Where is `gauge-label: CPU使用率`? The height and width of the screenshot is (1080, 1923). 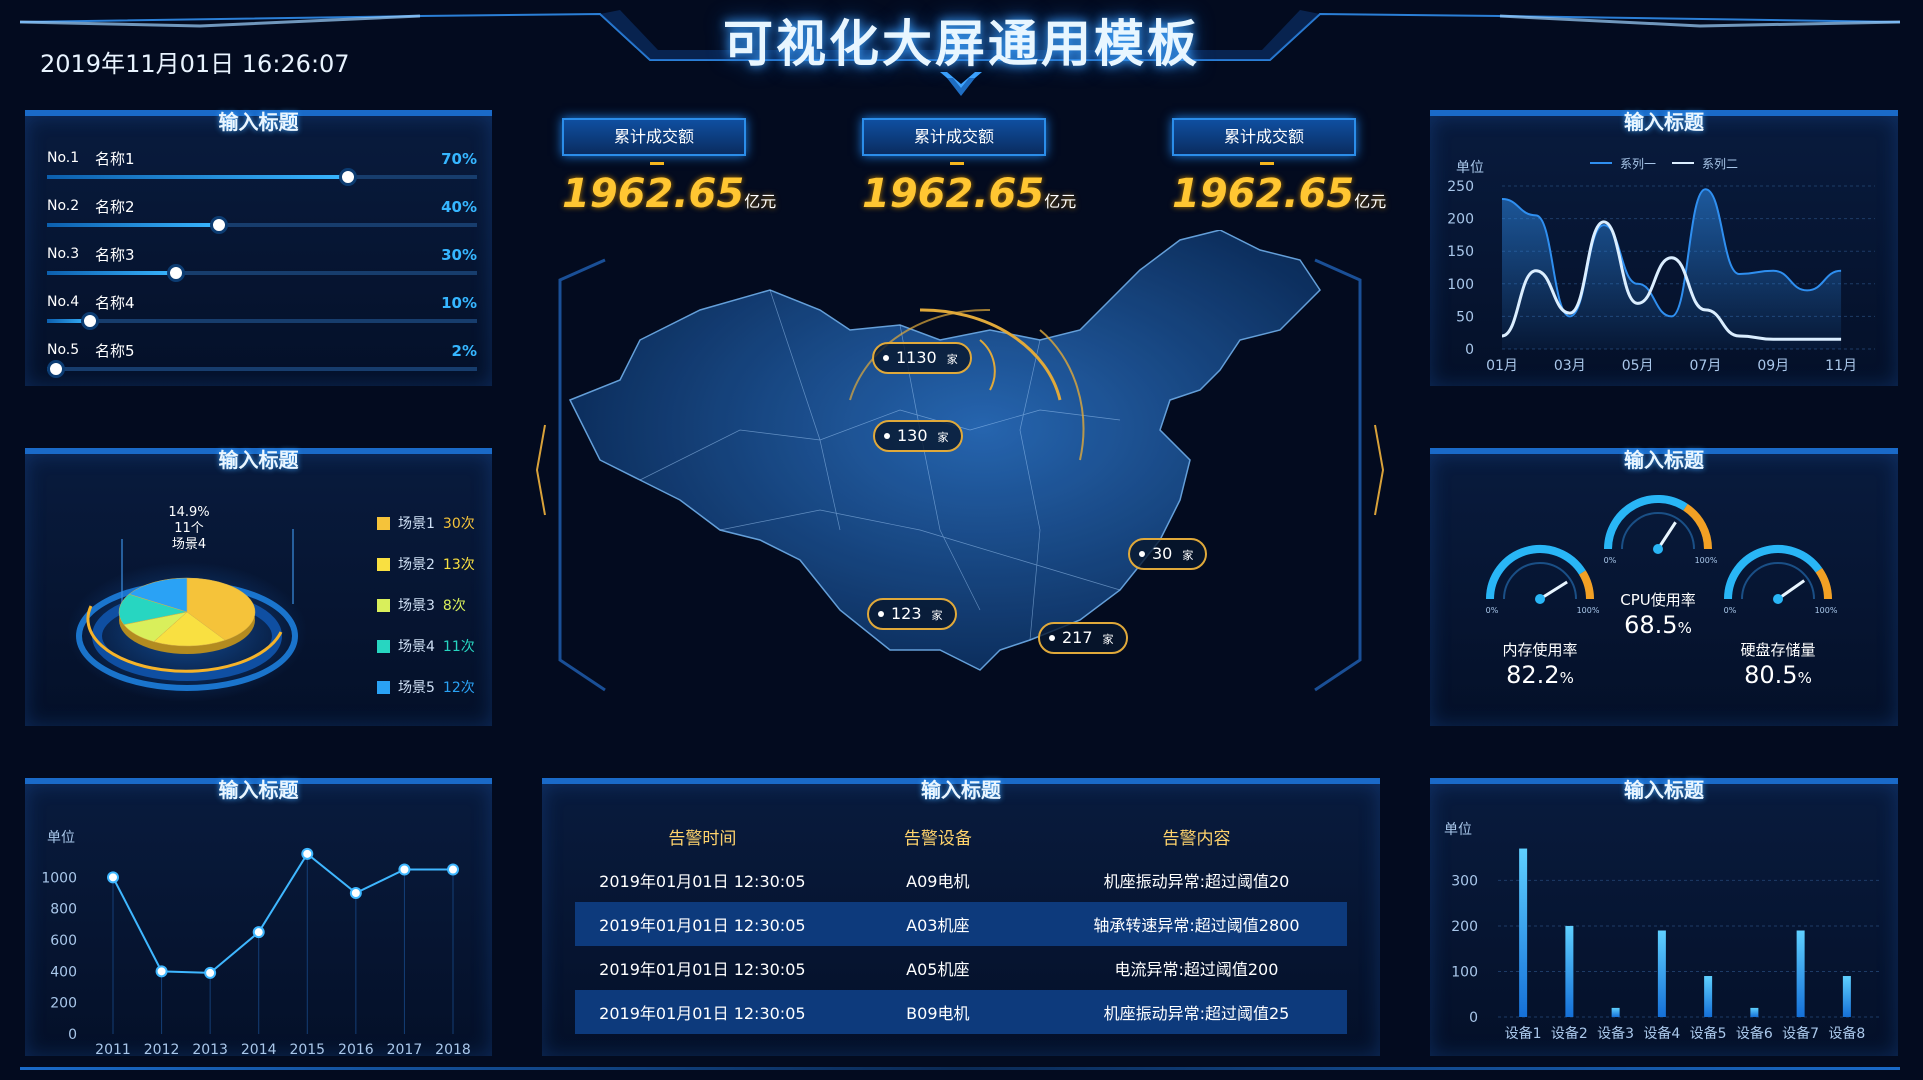 gauge-label: CPU使用率 is located at coordinates (1658, 600).